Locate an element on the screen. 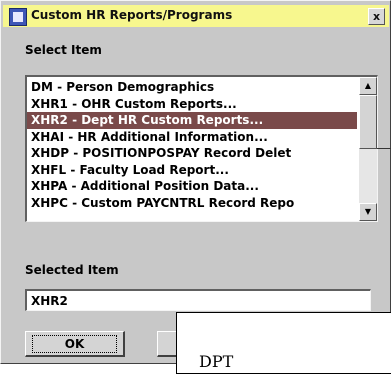 Image resolution: width=391 pixels, height=374 pixels. list-scrollbar: ▲ ▼ is located at coordinates (368, 149).